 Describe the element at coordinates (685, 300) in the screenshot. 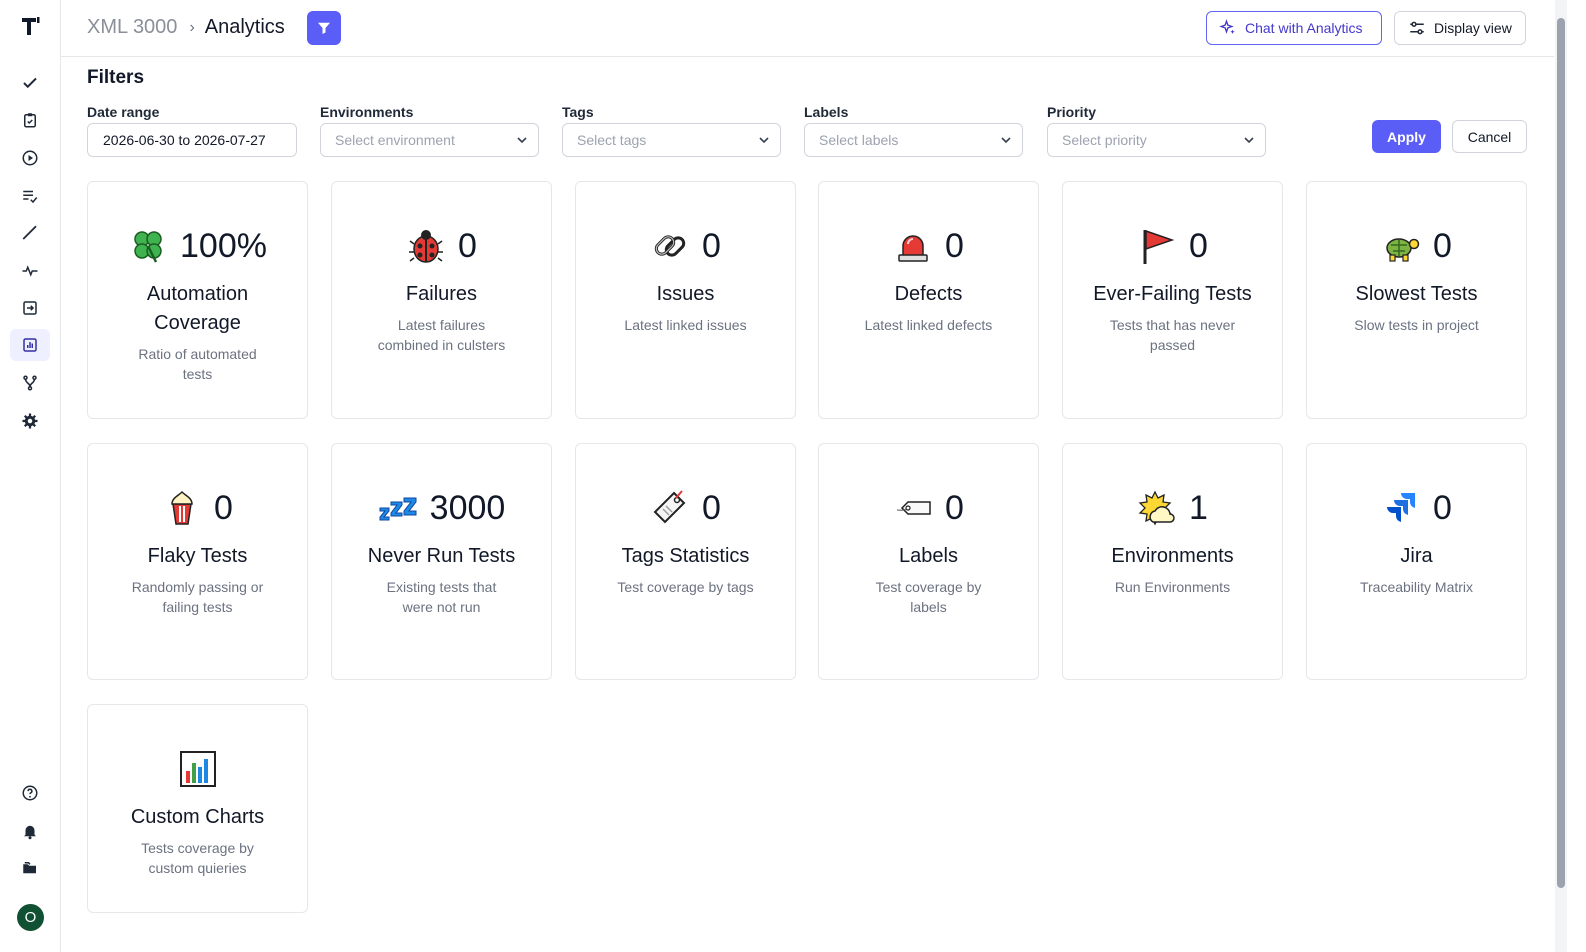

I see `card-issues: 0 Issues Latest linked issues` at that location.